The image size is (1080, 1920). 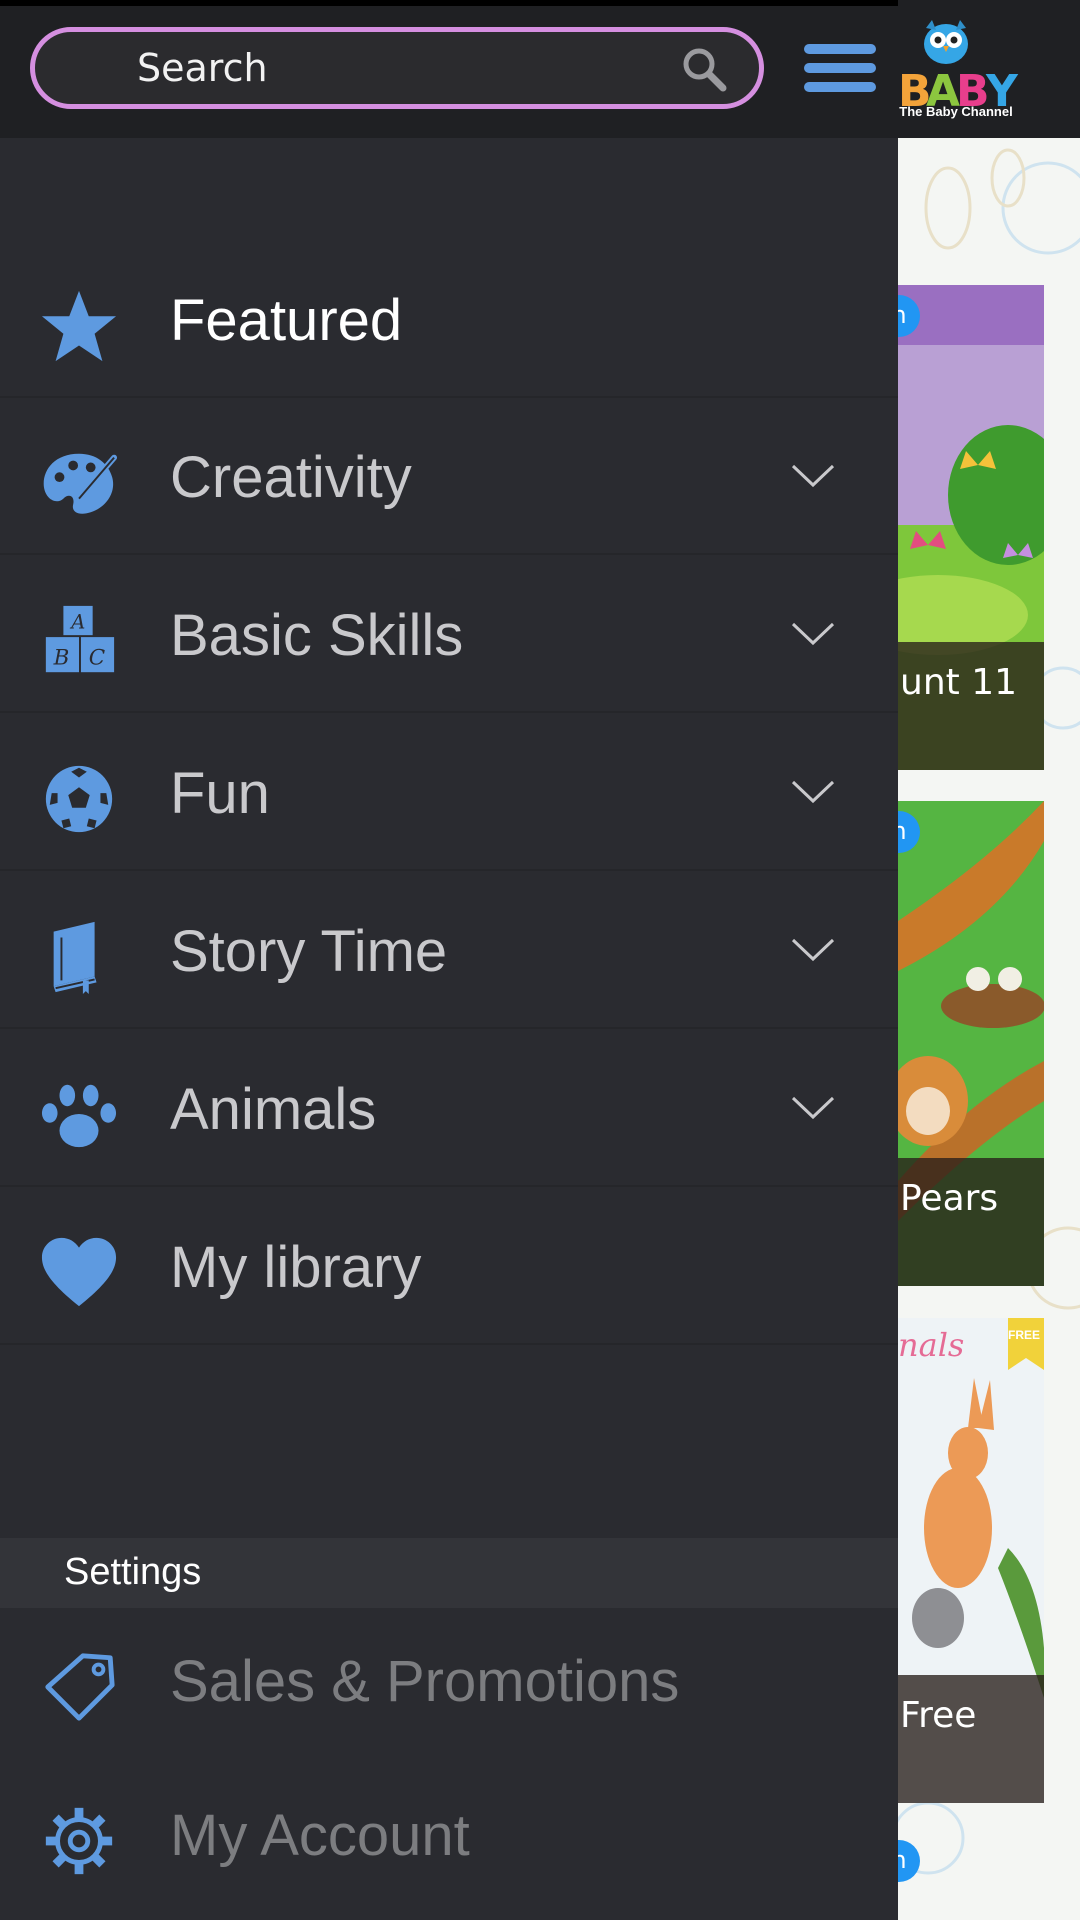 What do you see at coordinates (449, 3) in the screenshot?
I see `status-line` at bounding box center [449, 3].